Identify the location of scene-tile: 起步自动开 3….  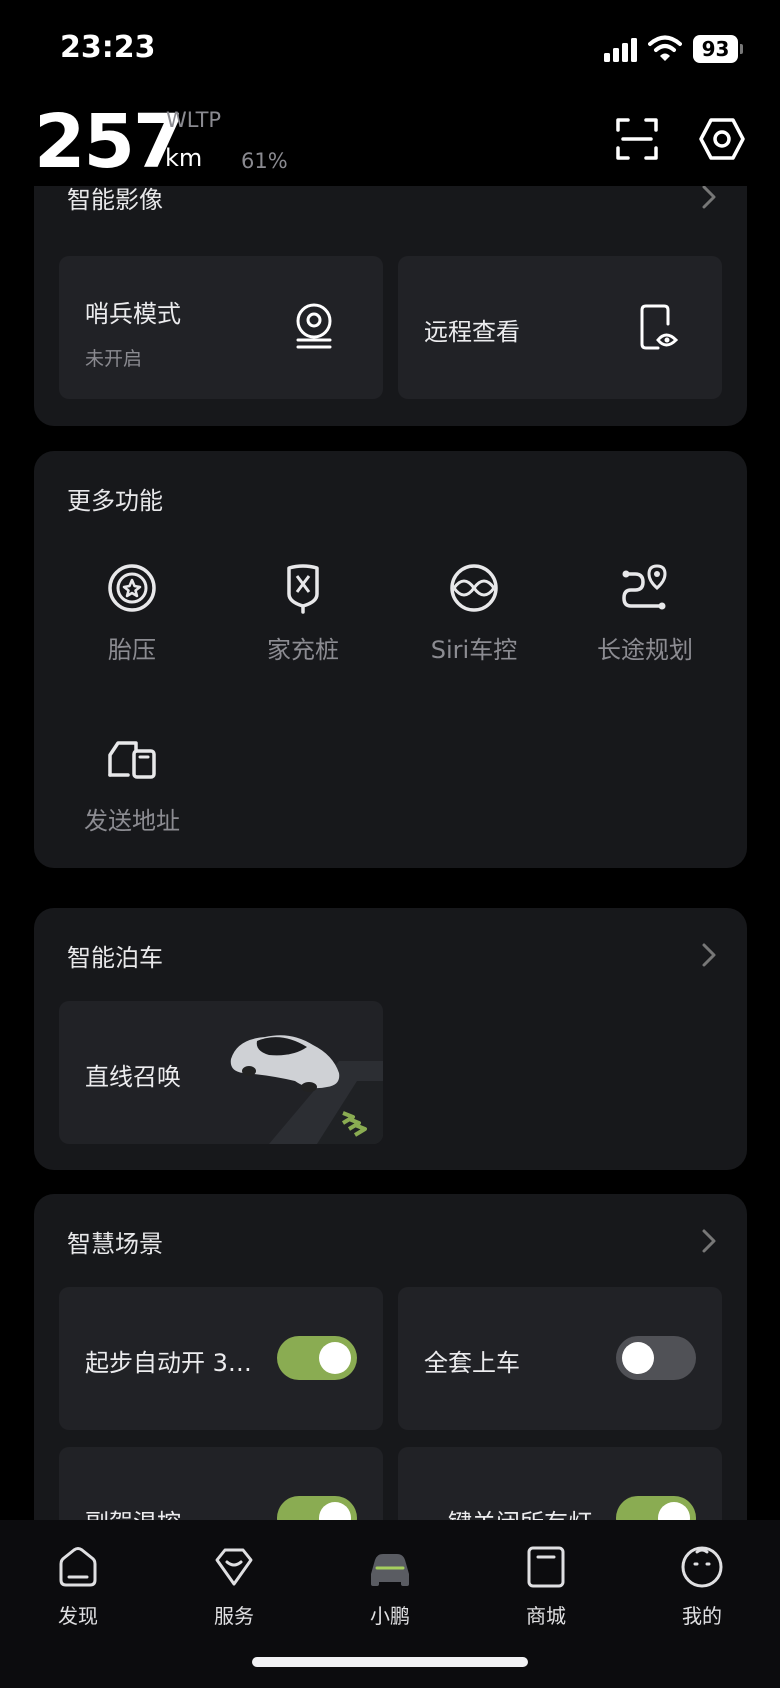
(221, 1358).